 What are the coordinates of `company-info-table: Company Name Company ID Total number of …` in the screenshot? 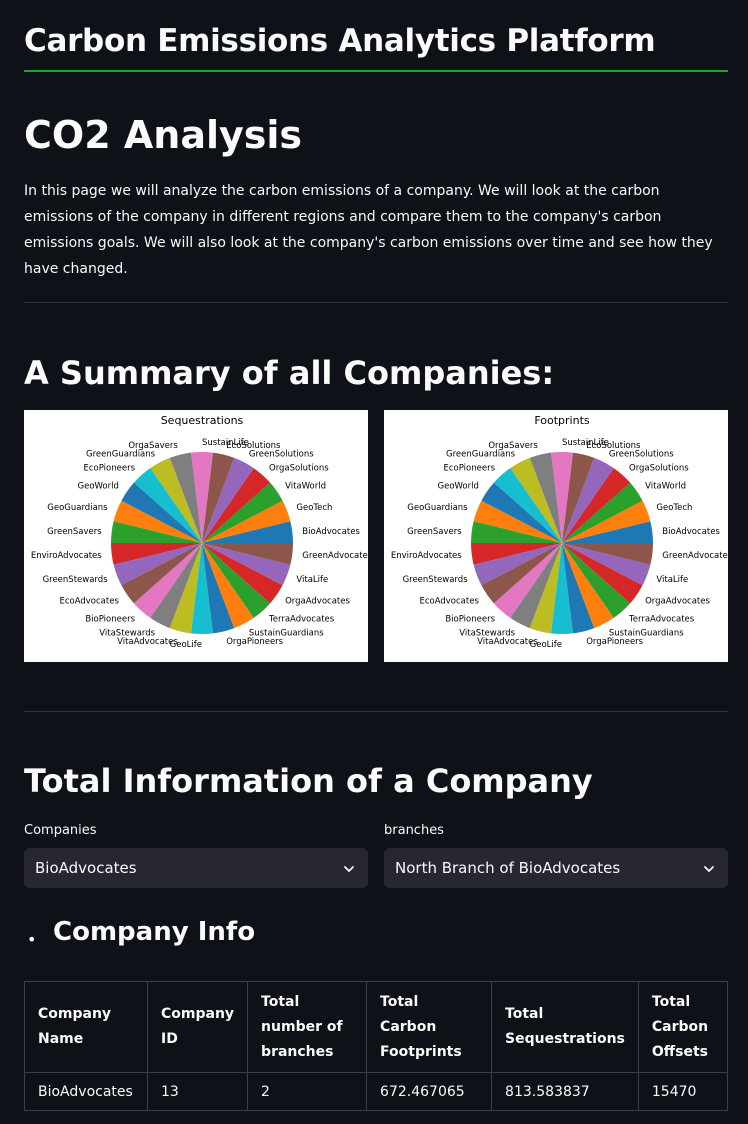 It's located at (376, 1046).